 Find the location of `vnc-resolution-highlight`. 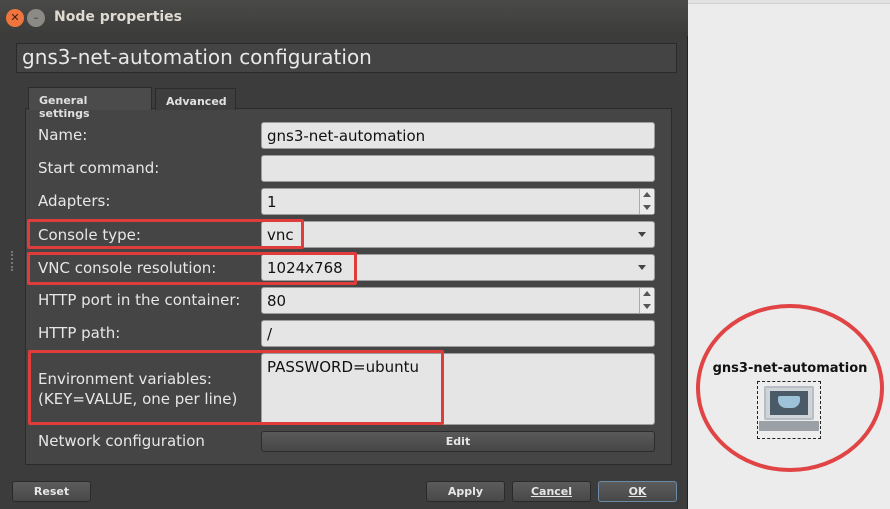

vnc-resolution-highlight is located at coordinates (192, 268).